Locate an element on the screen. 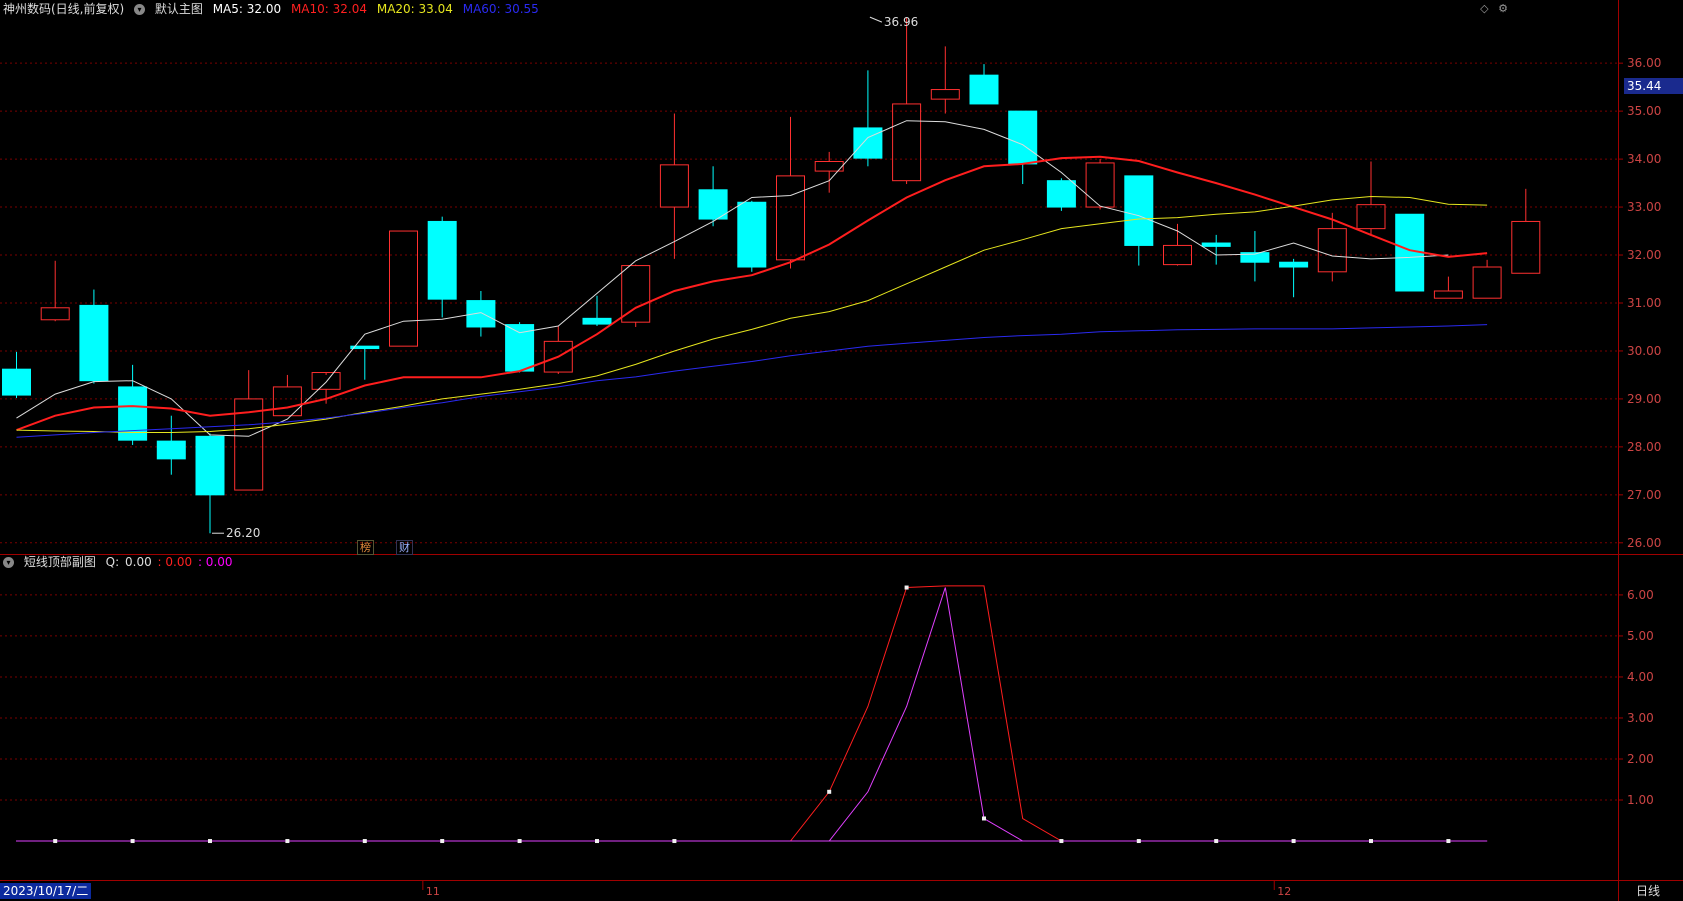 This screenshot has height=901, width=1683. ma10-legend: MA10: 32.04 is located at coordinates (329, 9).